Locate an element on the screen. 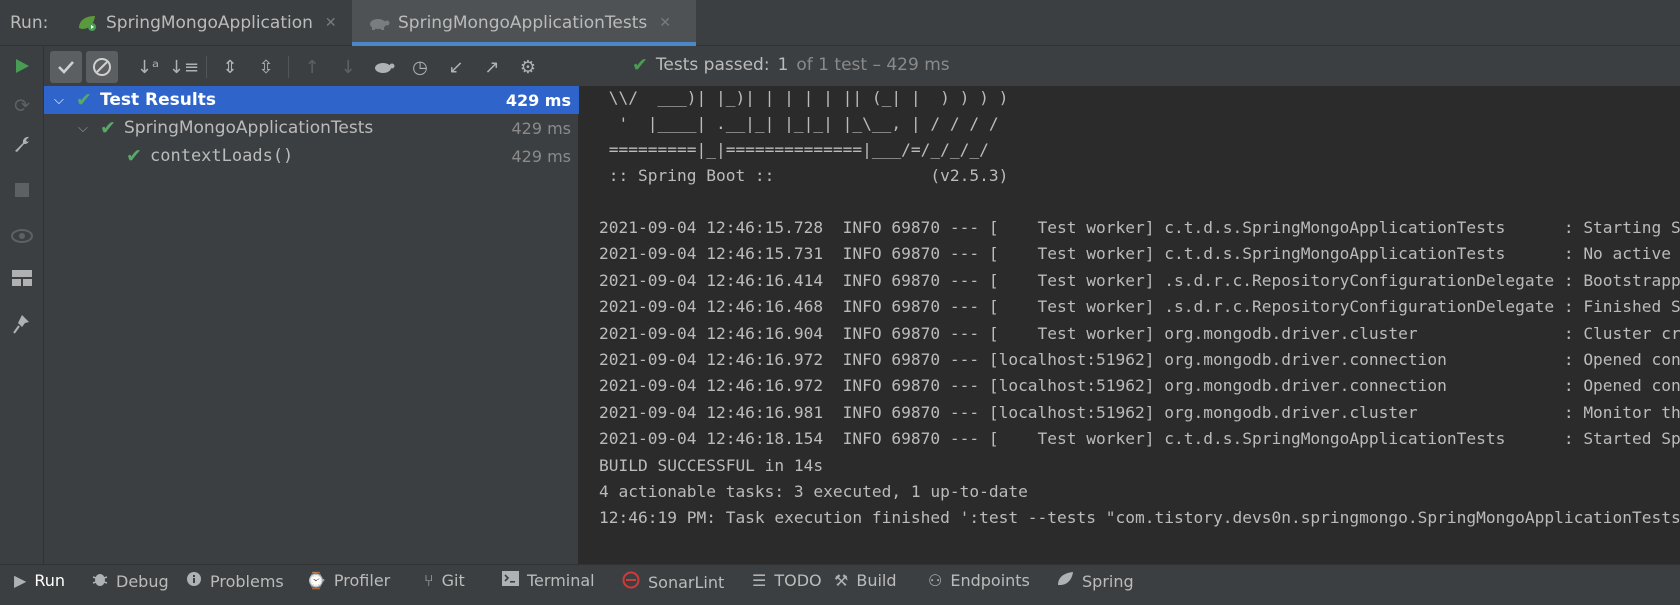 The image size is (1680, 605). tool-sonarlint-button: SonarLint is located at coordinates (673, 582).